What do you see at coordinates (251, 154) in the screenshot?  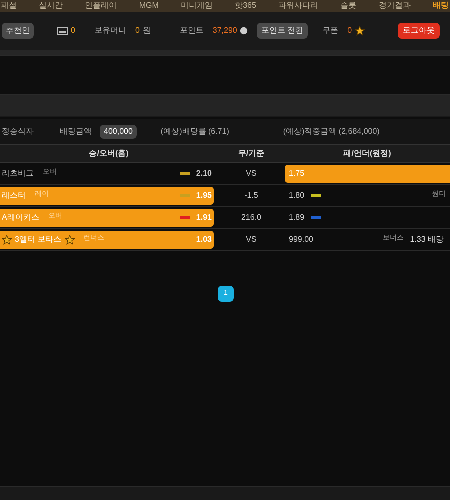 I see `column-header: 무/기준` at bounding box center [251, 154].